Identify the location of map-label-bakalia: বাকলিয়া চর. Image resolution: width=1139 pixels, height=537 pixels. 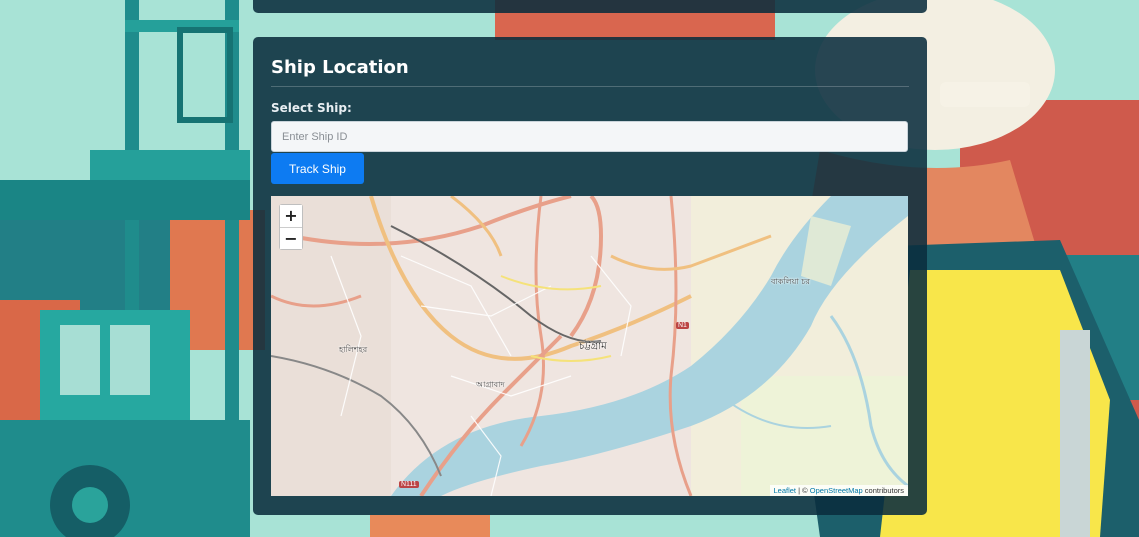
(790, 281).